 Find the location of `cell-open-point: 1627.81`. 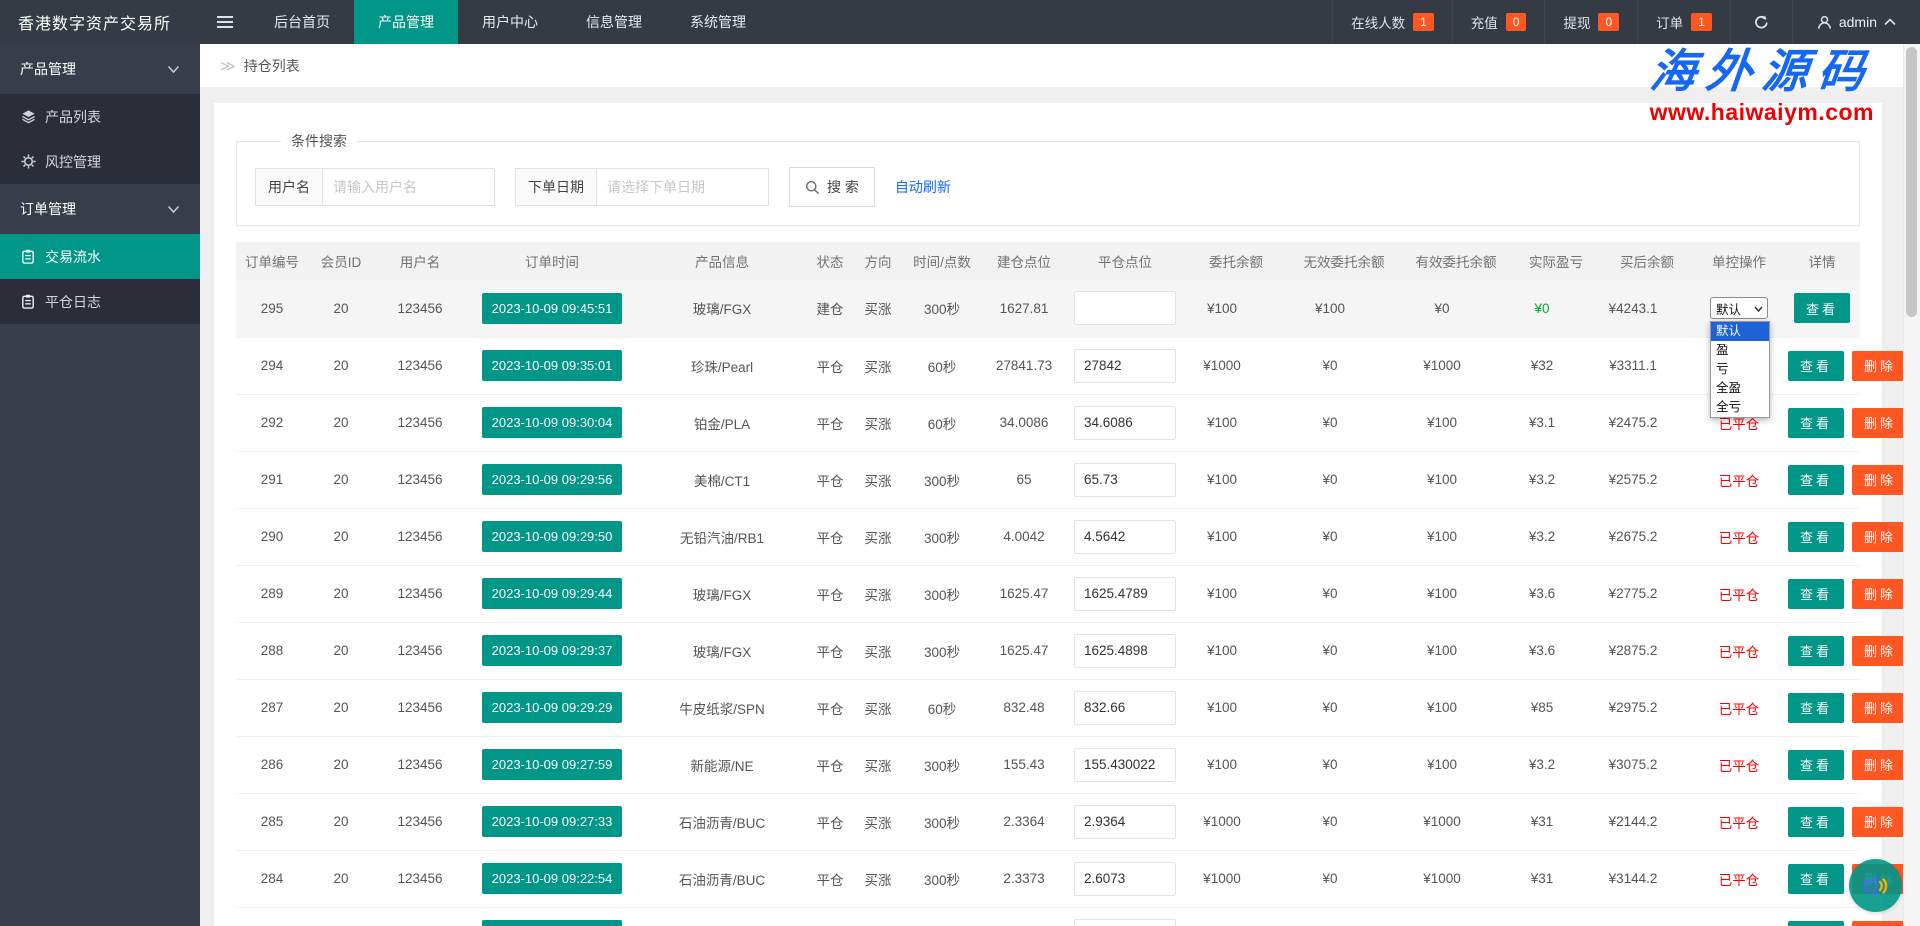

cell-open-point: 1627.81 is located at coordinates (1024, 309).